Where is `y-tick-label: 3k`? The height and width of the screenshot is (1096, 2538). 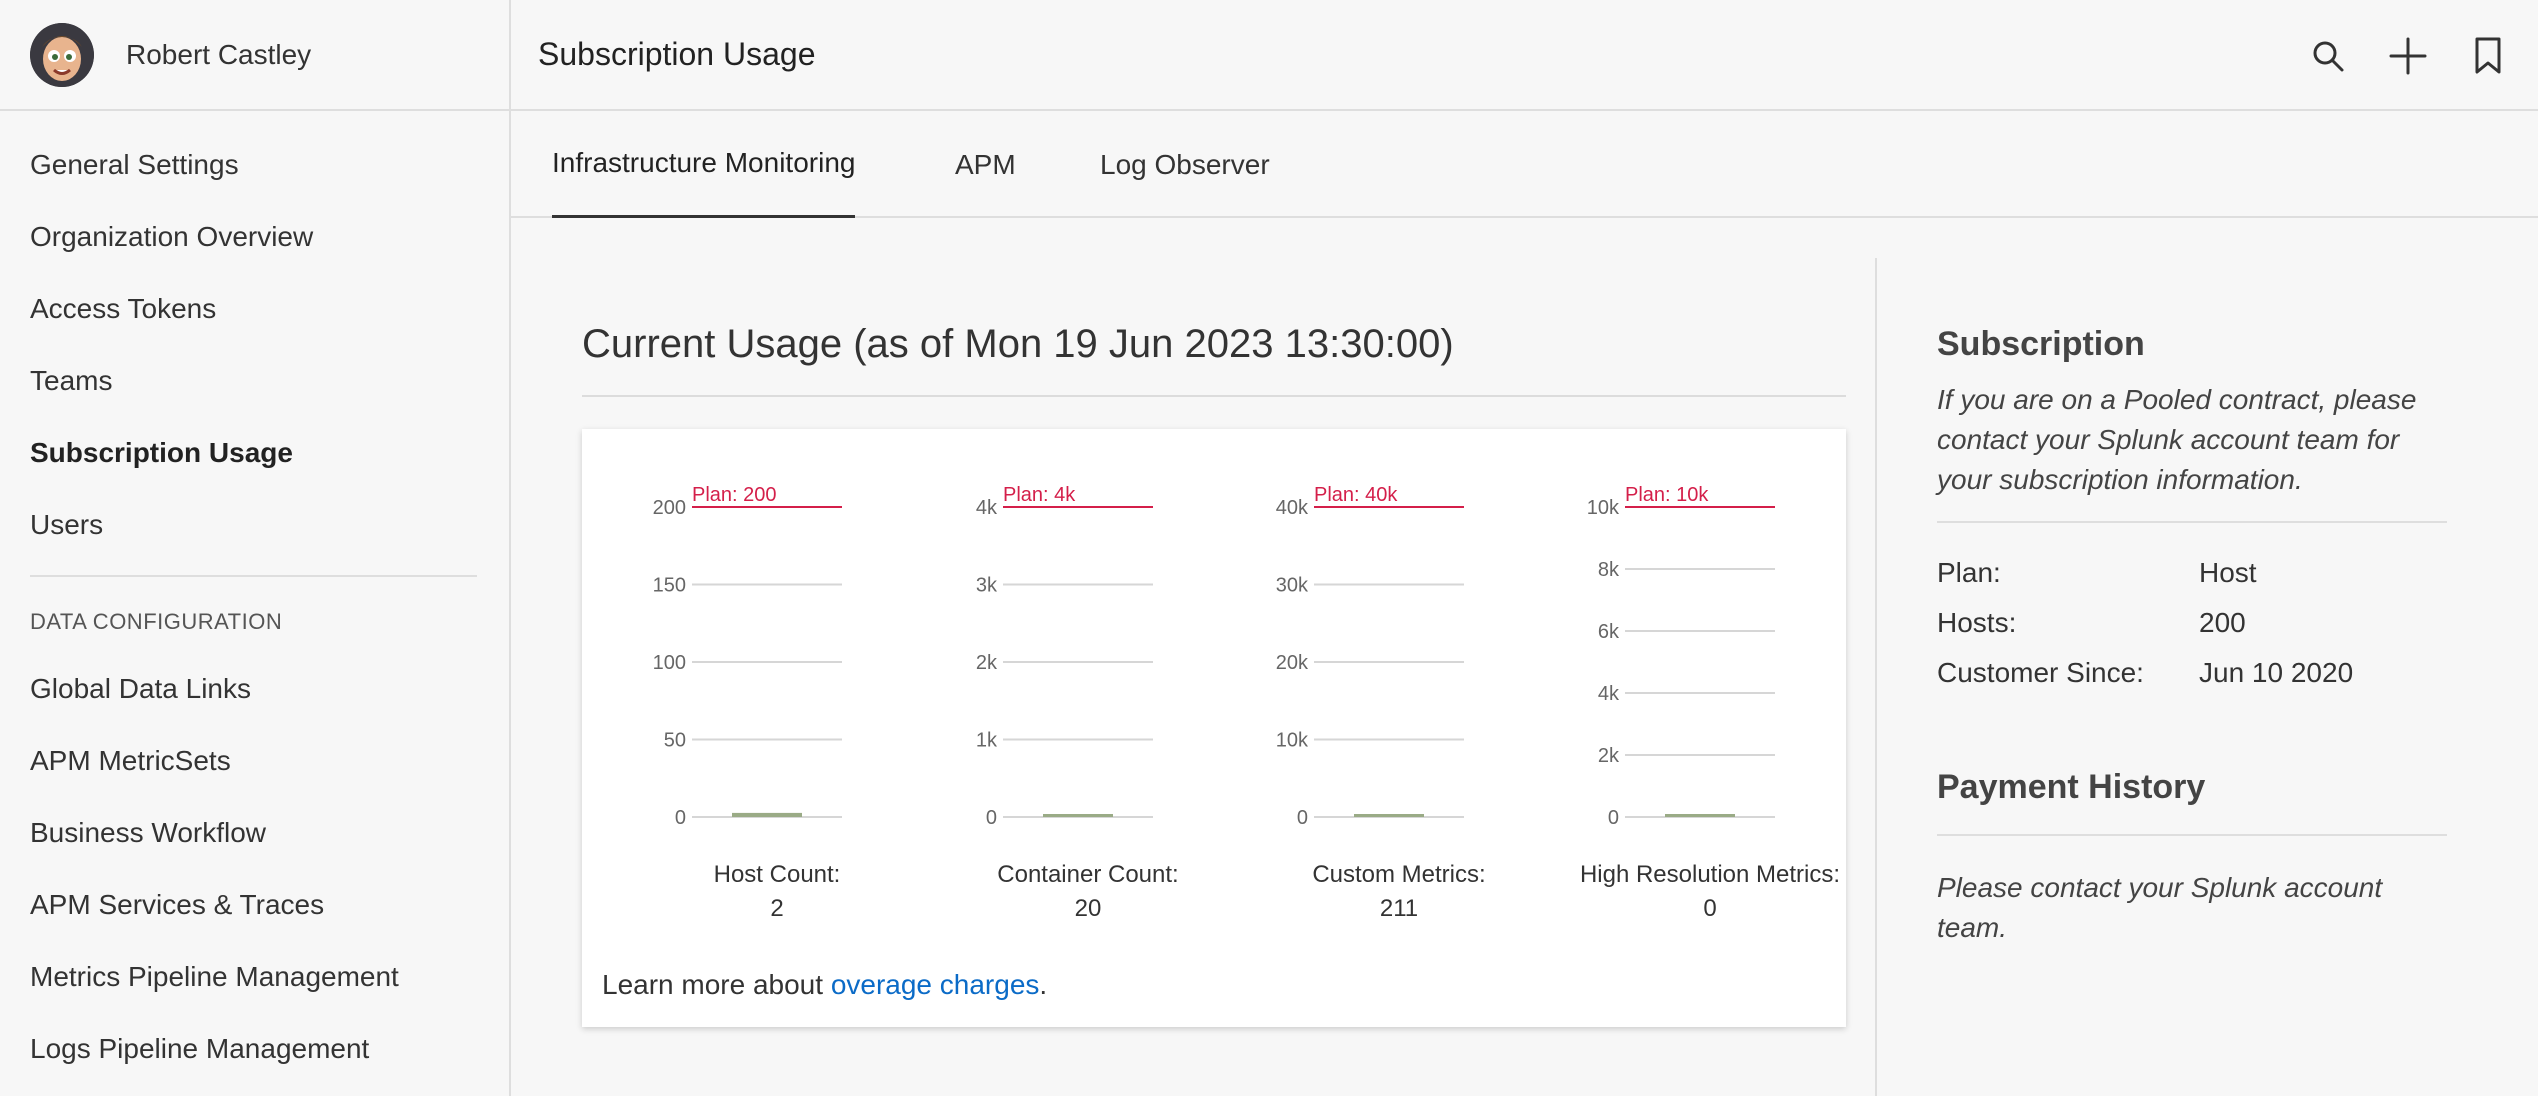 y-tick-label: 3k is located at coordinates (987, 586).